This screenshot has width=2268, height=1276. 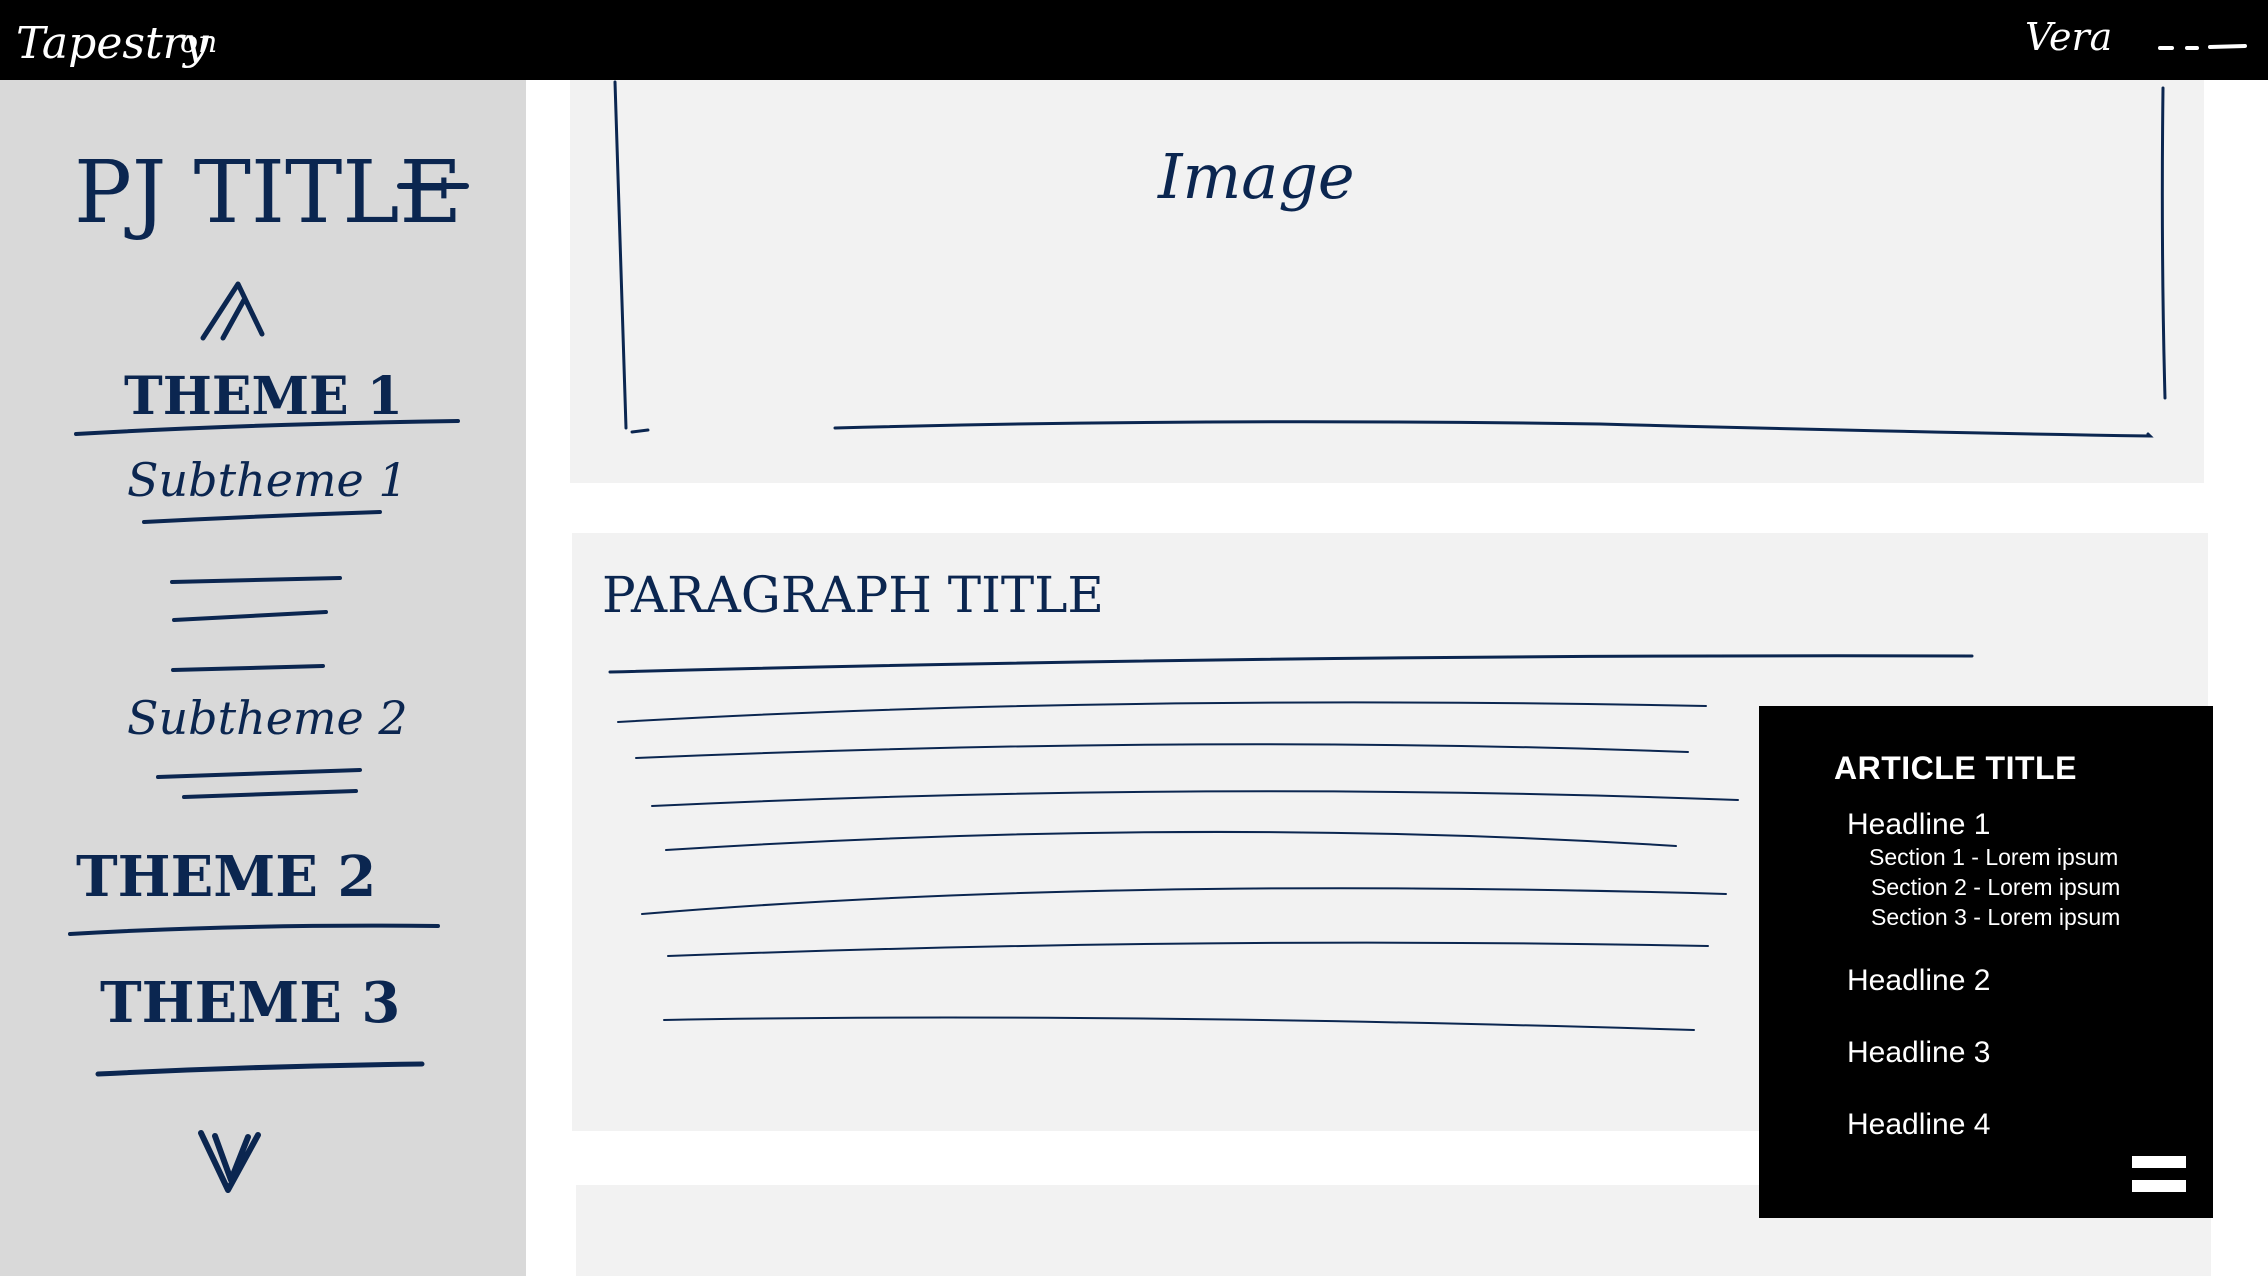 What do you see at coordinates (1918, 1125) in the screenshot?
I see `toc-headline-4: Headline 4` at bounding box center [1918, 1125].